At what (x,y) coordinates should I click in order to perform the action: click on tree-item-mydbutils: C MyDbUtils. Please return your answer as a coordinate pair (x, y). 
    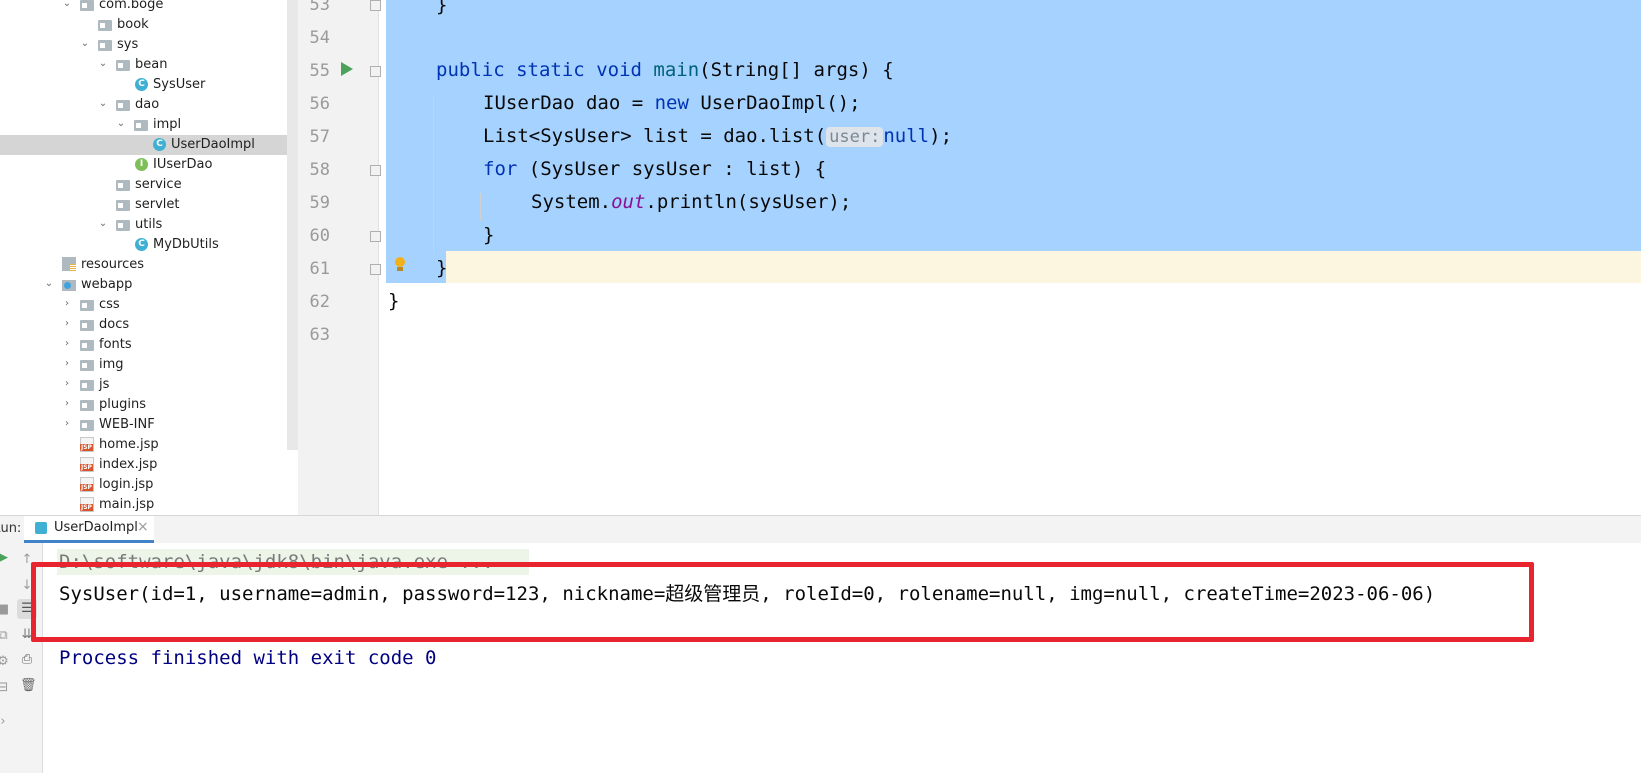
    Looking at the image, I should click on (149, 245).